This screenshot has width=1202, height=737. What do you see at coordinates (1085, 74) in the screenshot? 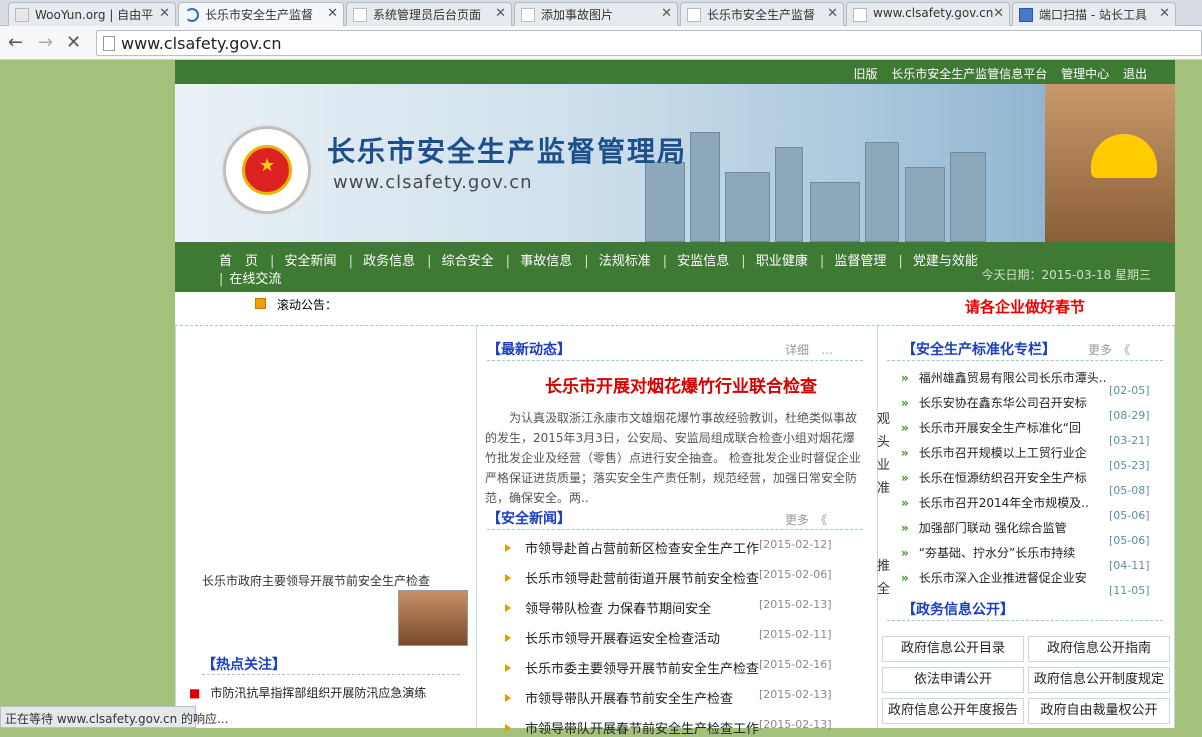
I see `admin-center-link: 管理中心` at bounding box center [1085, 74].